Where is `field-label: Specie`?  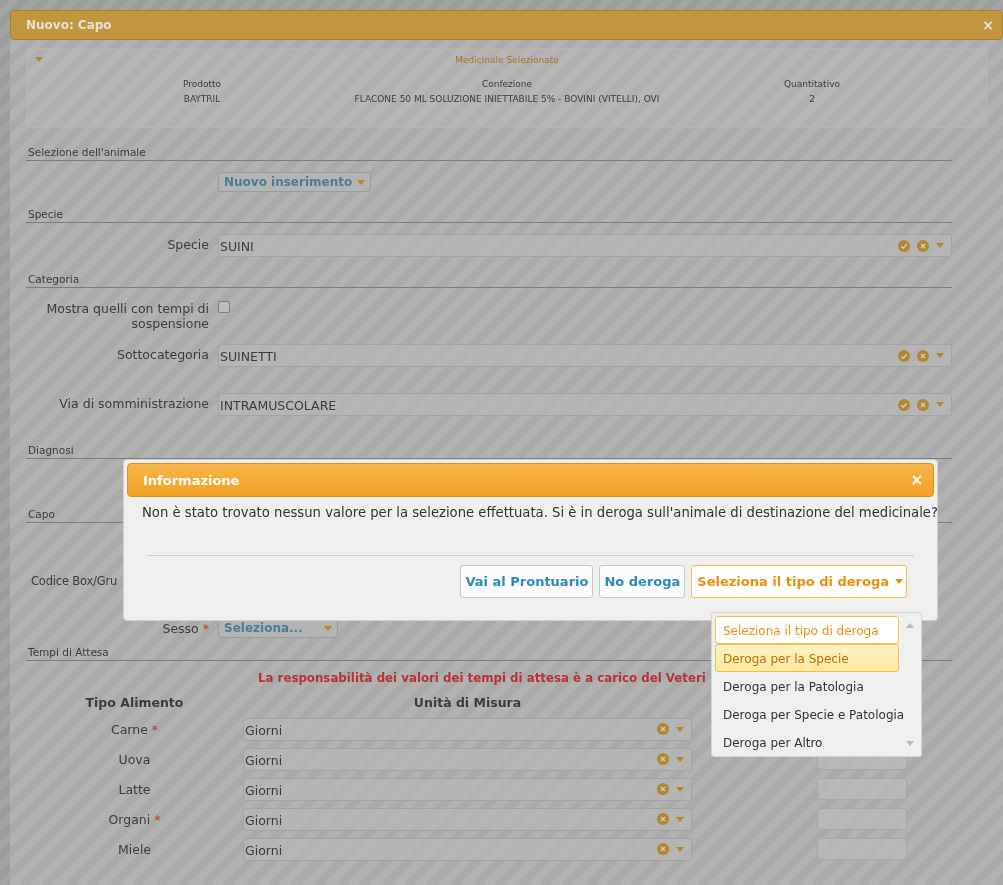 field-label: Specie is located at coordinates (188, 244).